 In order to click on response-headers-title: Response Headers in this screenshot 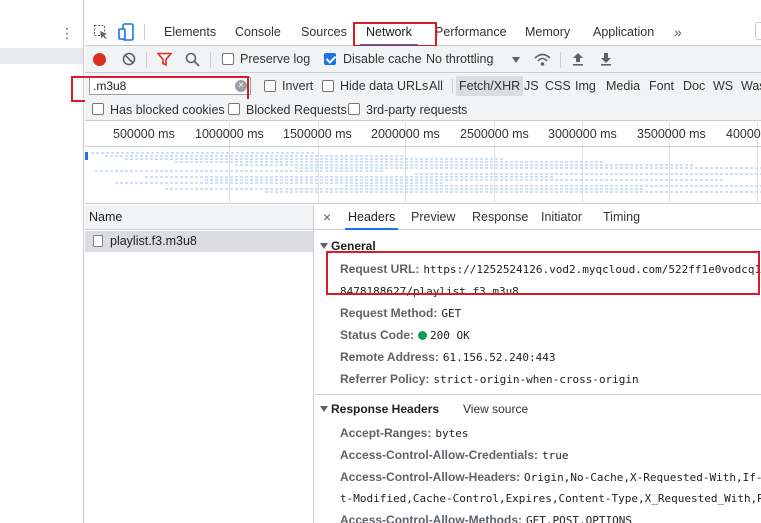, I will do `click(385, 409)`.